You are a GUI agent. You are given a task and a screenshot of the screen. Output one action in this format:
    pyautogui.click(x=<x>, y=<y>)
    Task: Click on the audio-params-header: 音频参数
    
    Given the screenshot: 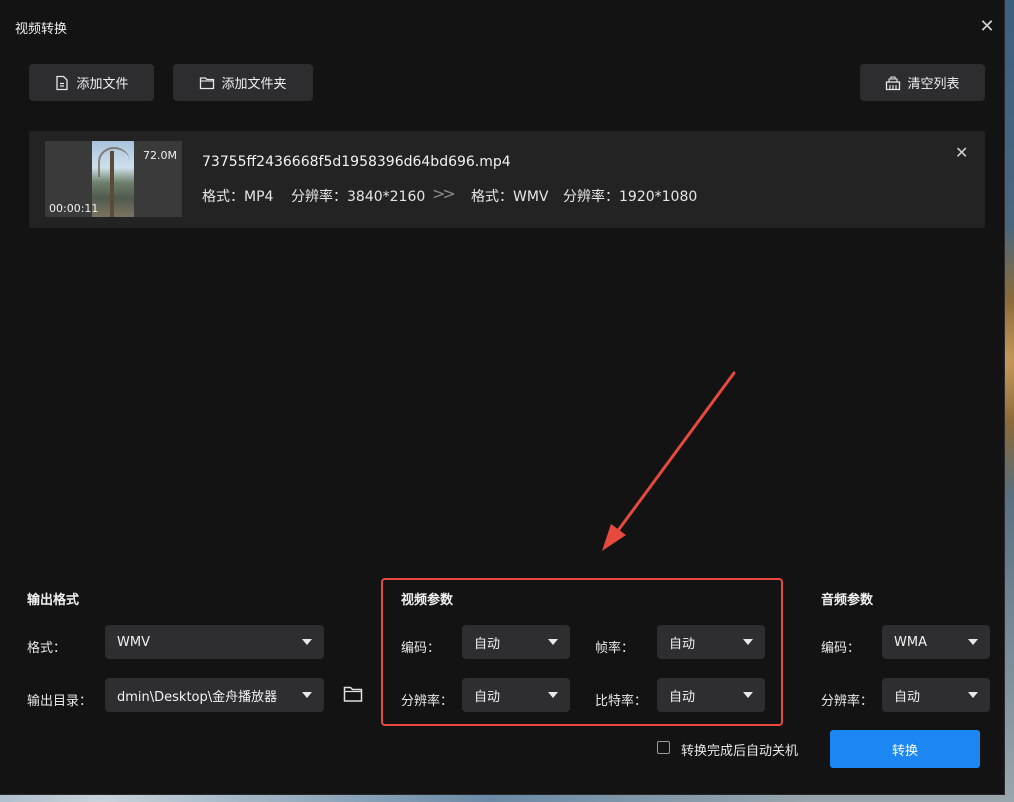 What is the action you would take?
    pyautogui.click(x=847, y=600)
    